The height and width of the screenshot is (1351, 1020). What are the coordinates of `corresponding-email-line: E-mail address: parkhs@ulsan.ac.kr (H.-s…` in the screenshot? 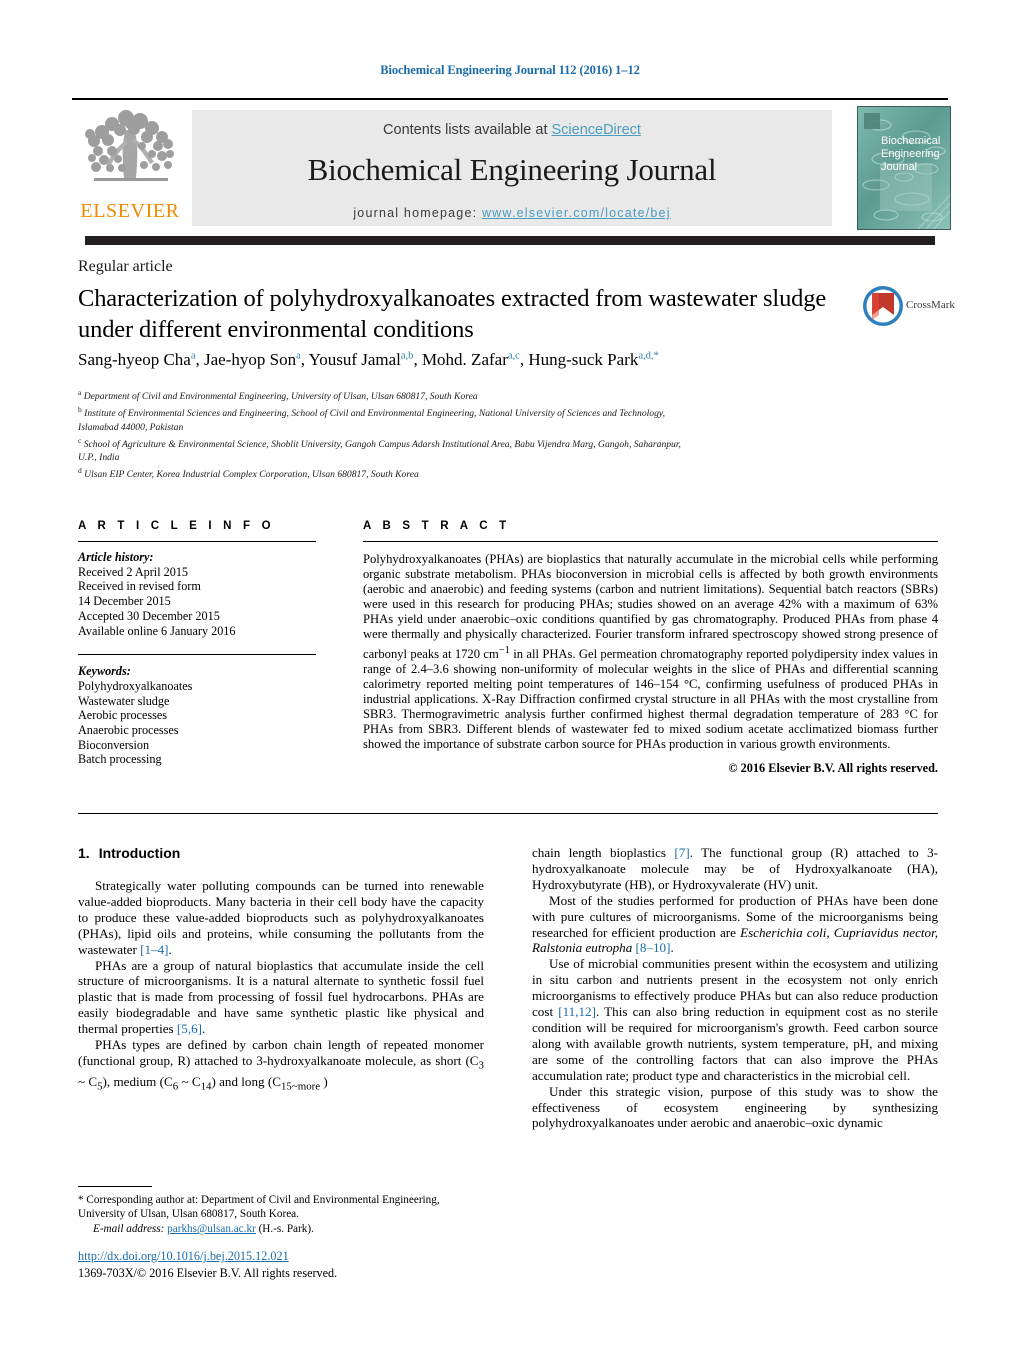 It's located at (281, 1229).